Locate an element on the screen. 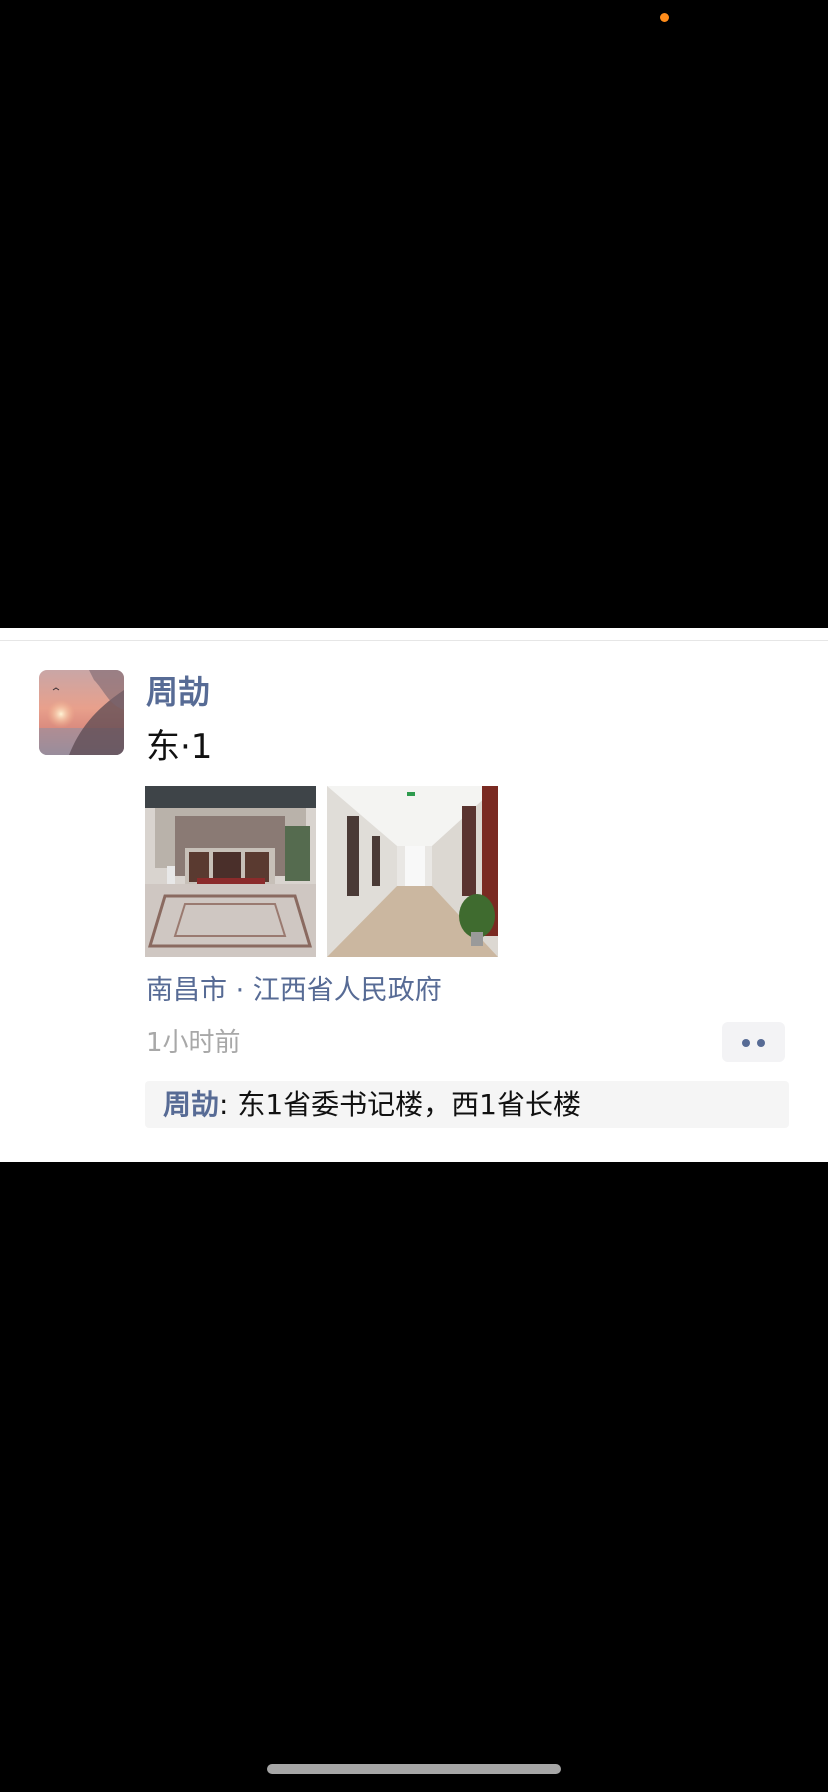 The height and width of the screenshot is (1792, 828). divider is located at coordinates (414, 640).